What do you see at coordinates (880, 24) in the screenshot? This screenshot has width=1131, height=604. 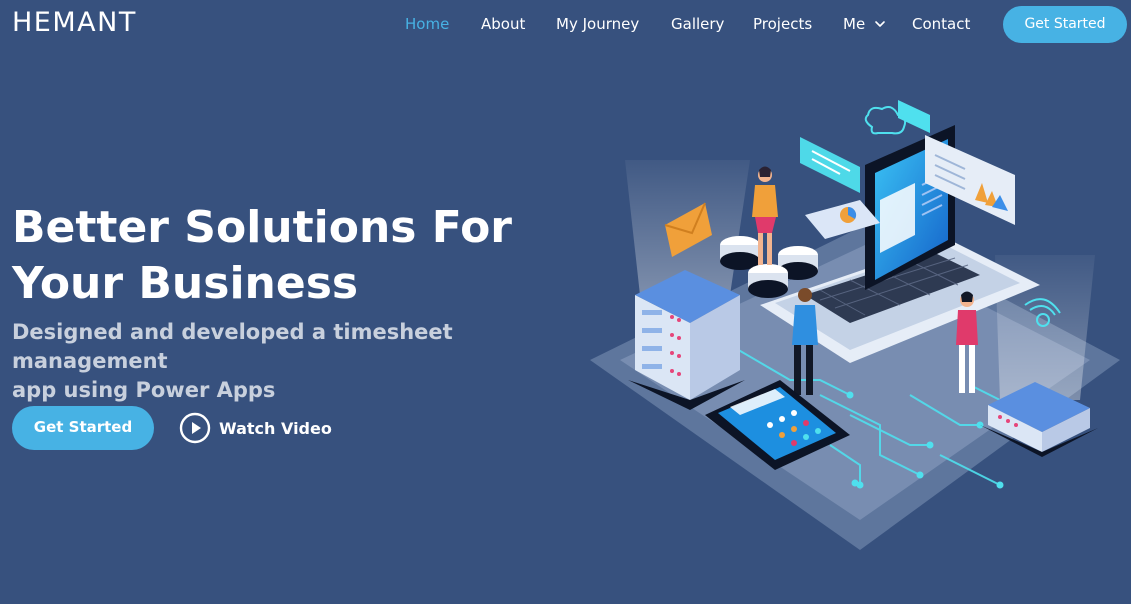 I see `chevron-down-icon` at bounding box center [880, 24].